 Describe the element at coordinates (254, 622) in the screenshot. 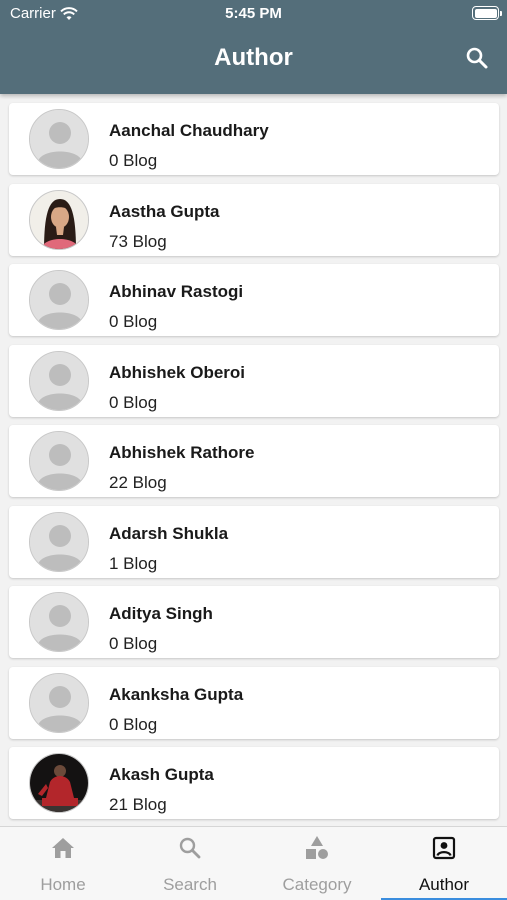

I see `author-card: Aditya Singh 0 Blog` at that location.